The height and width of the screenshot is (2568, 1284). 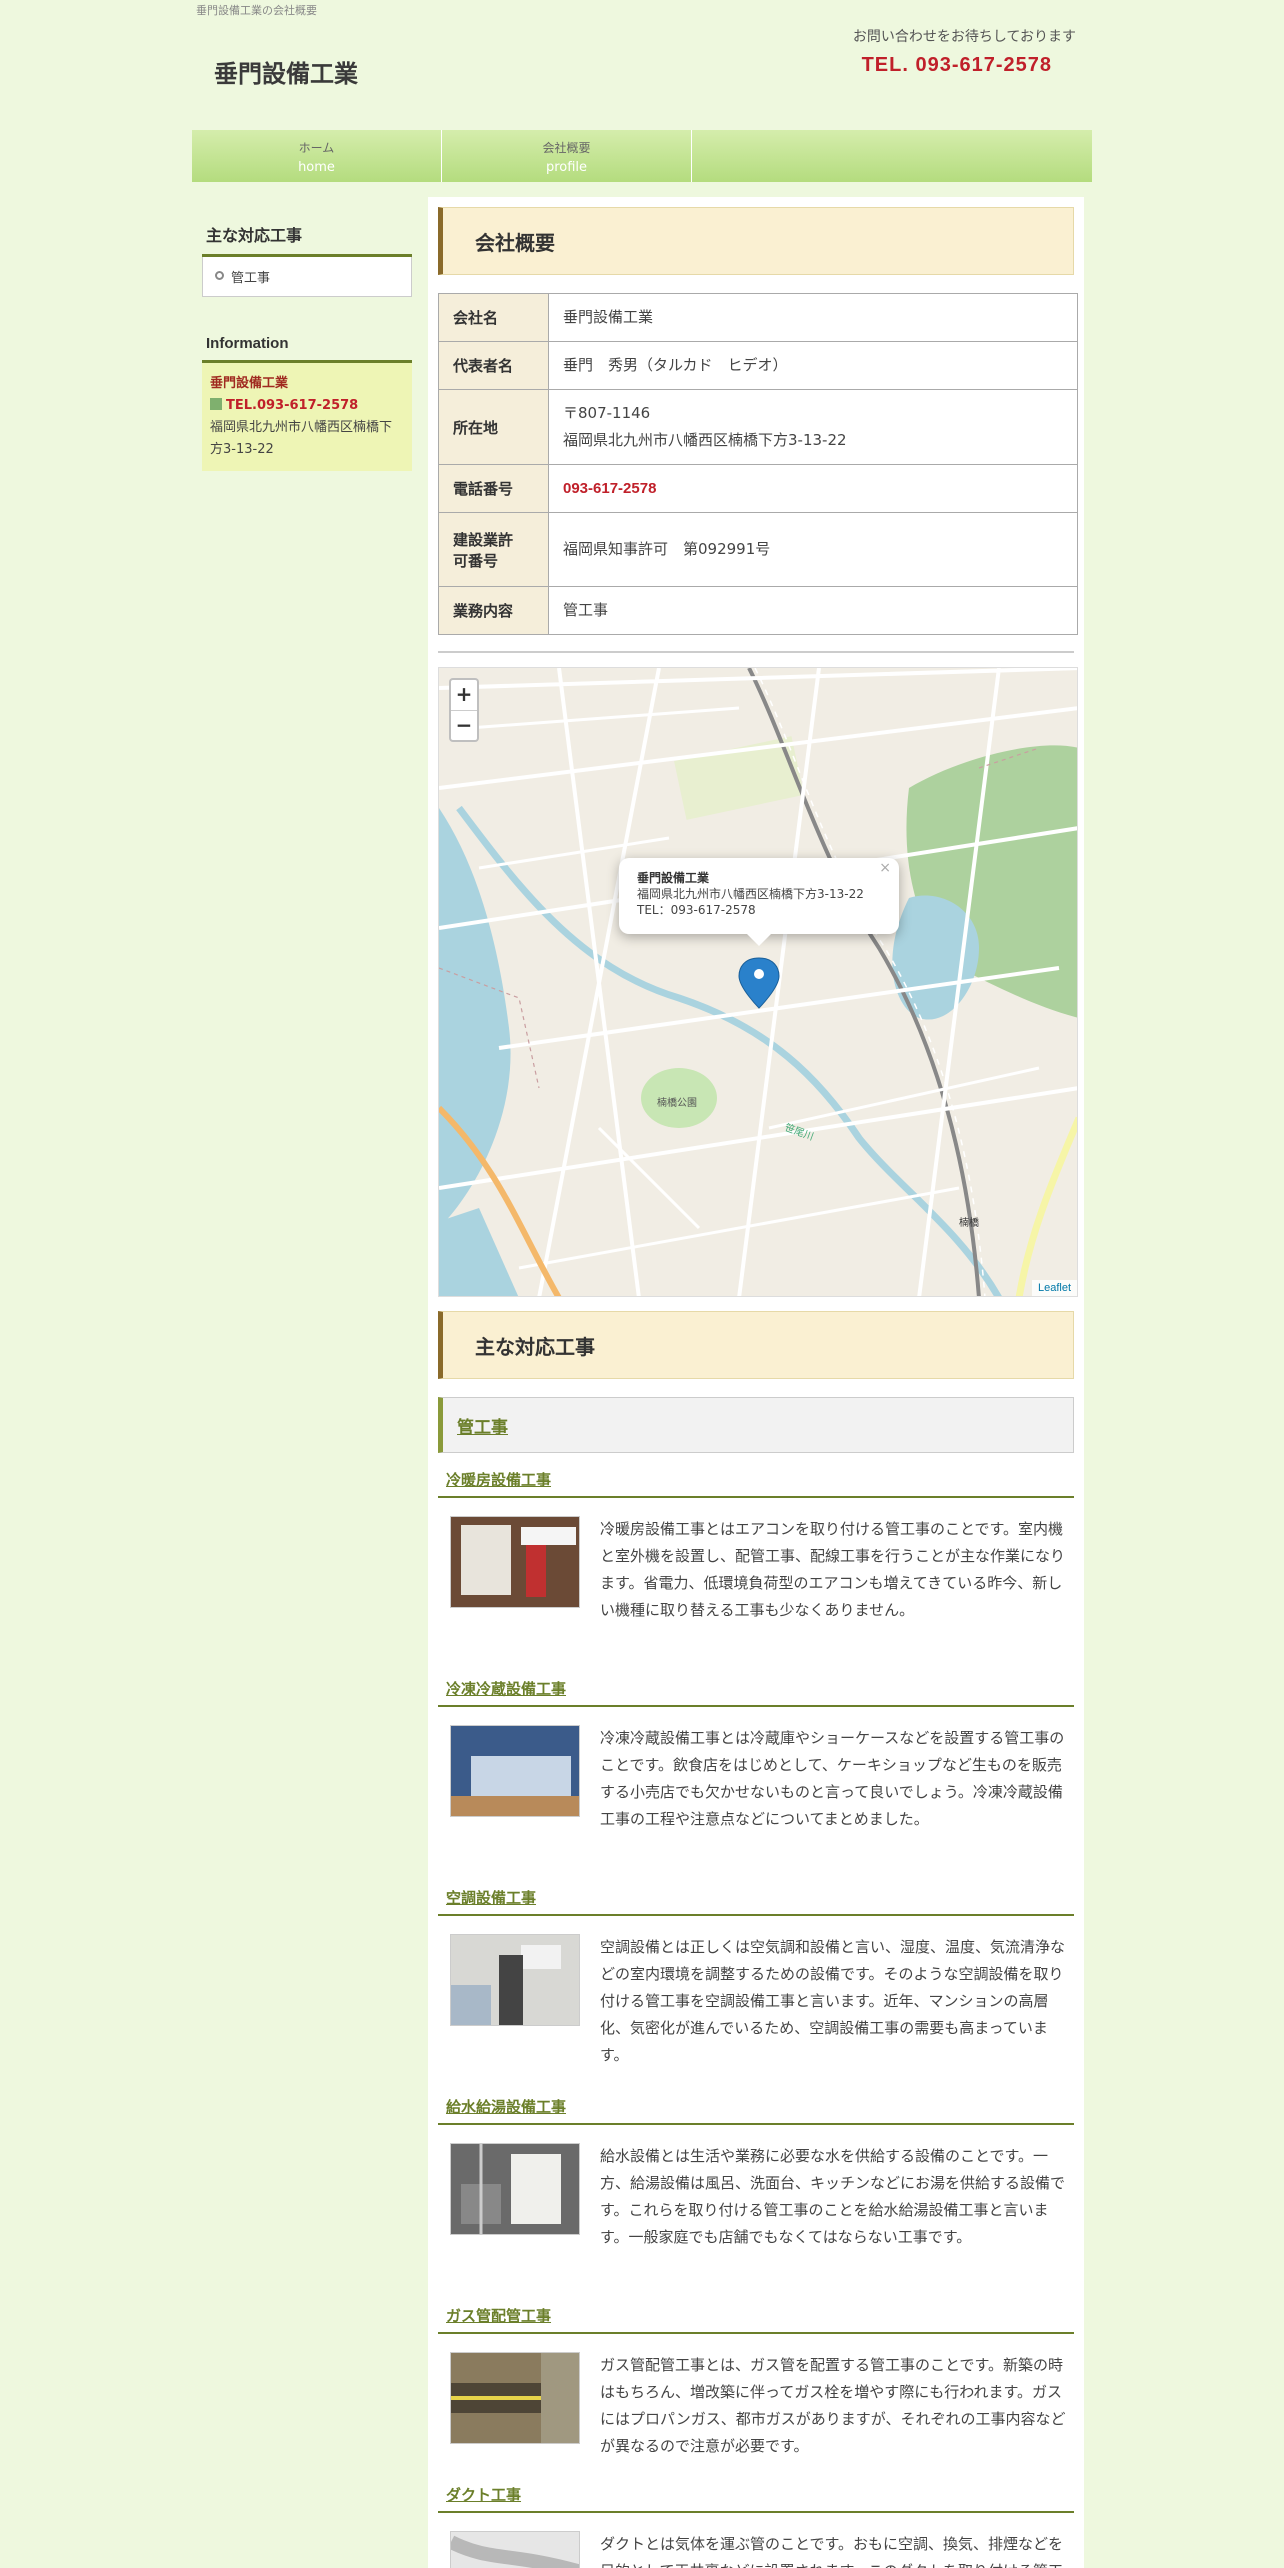 What do you see at coordinates (756, 1483) in the screenshot?
I see `service-title-link: 冷暖房設備工事` at bounding box center [756, 1483].